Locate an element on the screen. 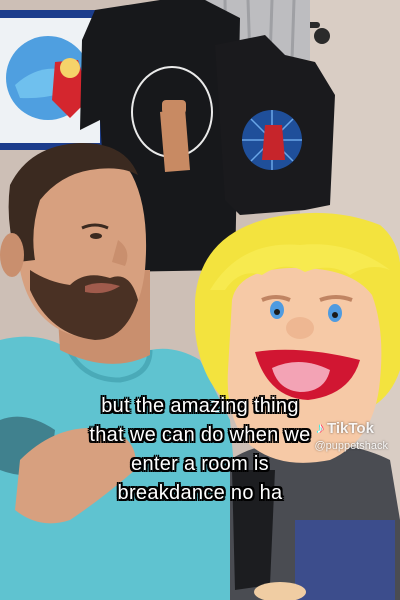 The height and width of the screenshot is (600, 400). caption-line-4: breakdance no ha is located at coordinates (200, 493).